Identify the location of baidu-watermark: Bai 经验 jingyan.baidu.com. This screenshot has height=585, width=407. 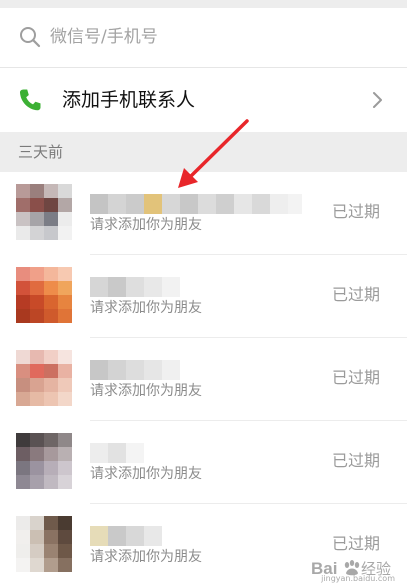
(354, 569).